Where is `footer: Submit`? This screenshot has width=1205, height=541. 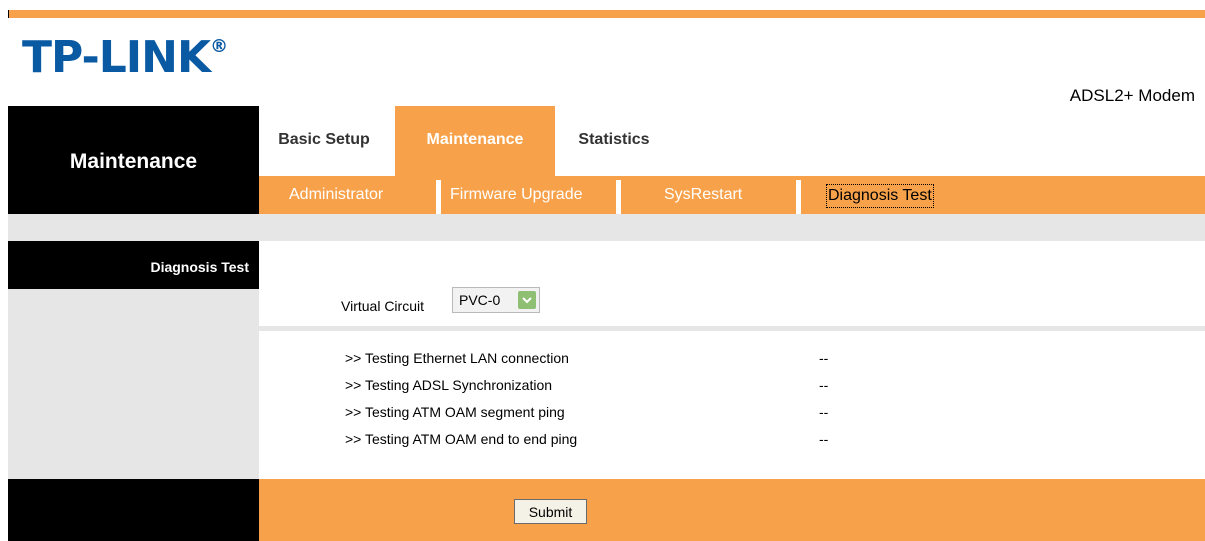
footer: Submit is located at coordinates (606, 510).